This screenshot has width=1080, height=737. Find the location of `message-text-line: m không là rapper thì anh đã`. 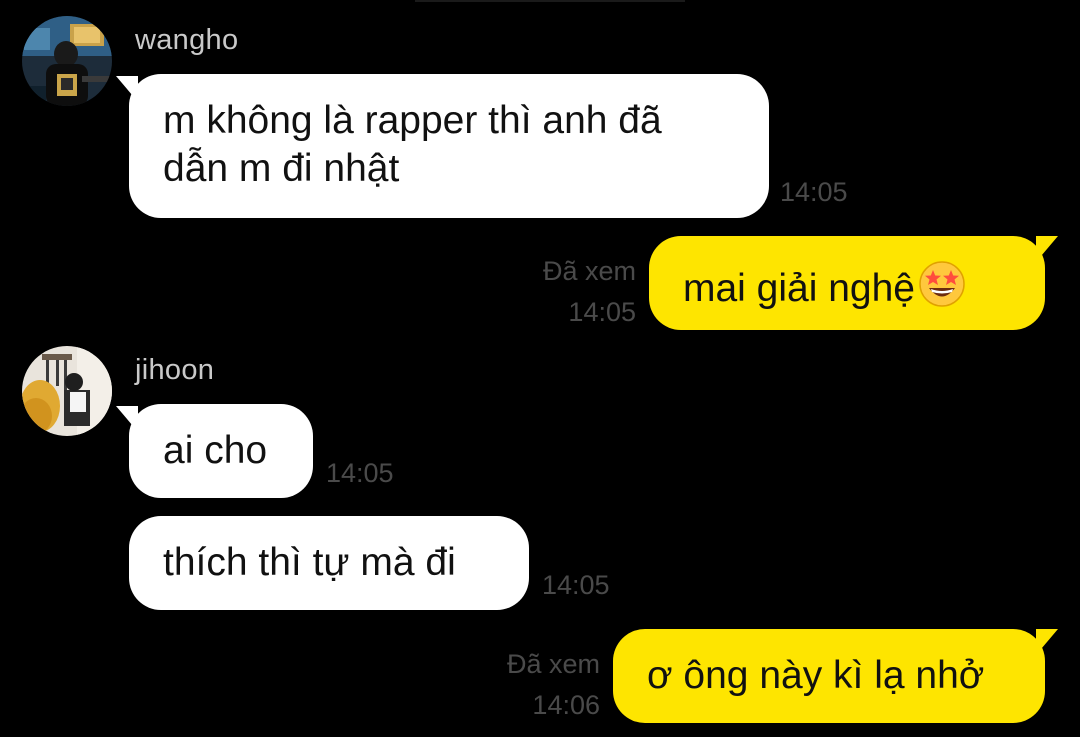

message-text-line: m không là rapper thì anh đã is located at coordinates (412, 120).